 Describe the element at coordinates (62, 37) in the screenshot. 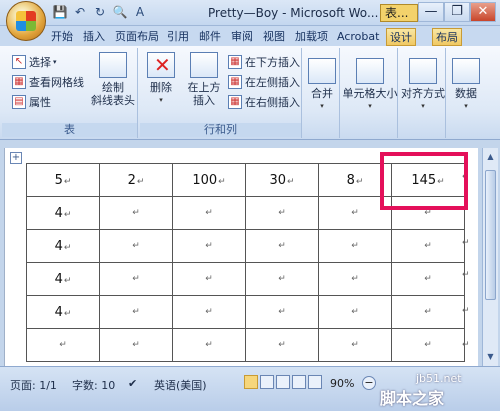

I see `tab-home: 开始` at that location.